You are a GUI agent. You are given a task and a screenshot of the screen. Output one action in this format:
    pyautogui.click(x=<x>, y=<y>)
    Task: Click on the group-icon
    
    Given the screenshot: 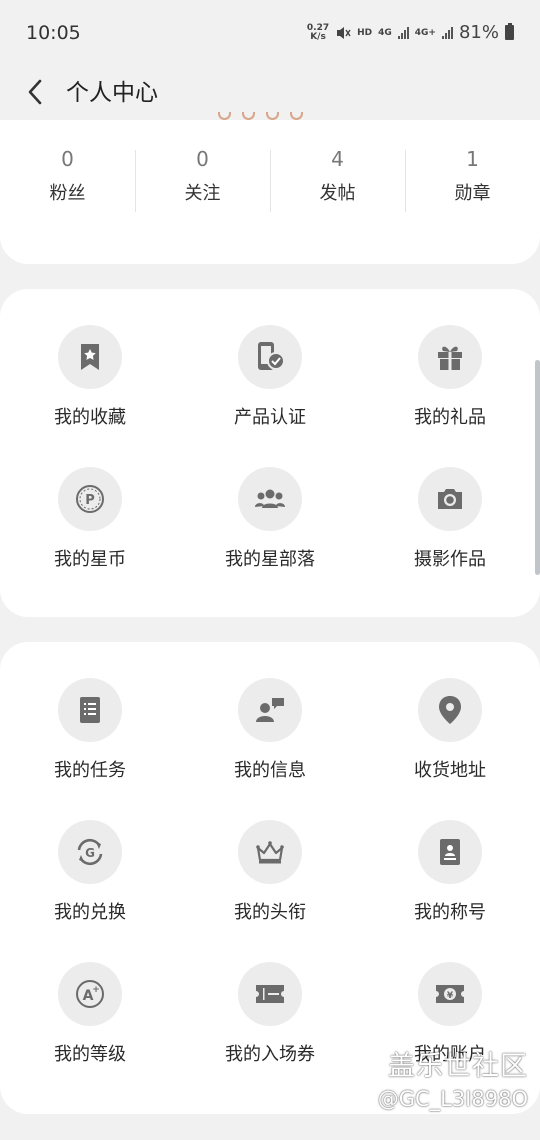 What is the action you would take?
    pyautogui.click(x=270, y=498)
    